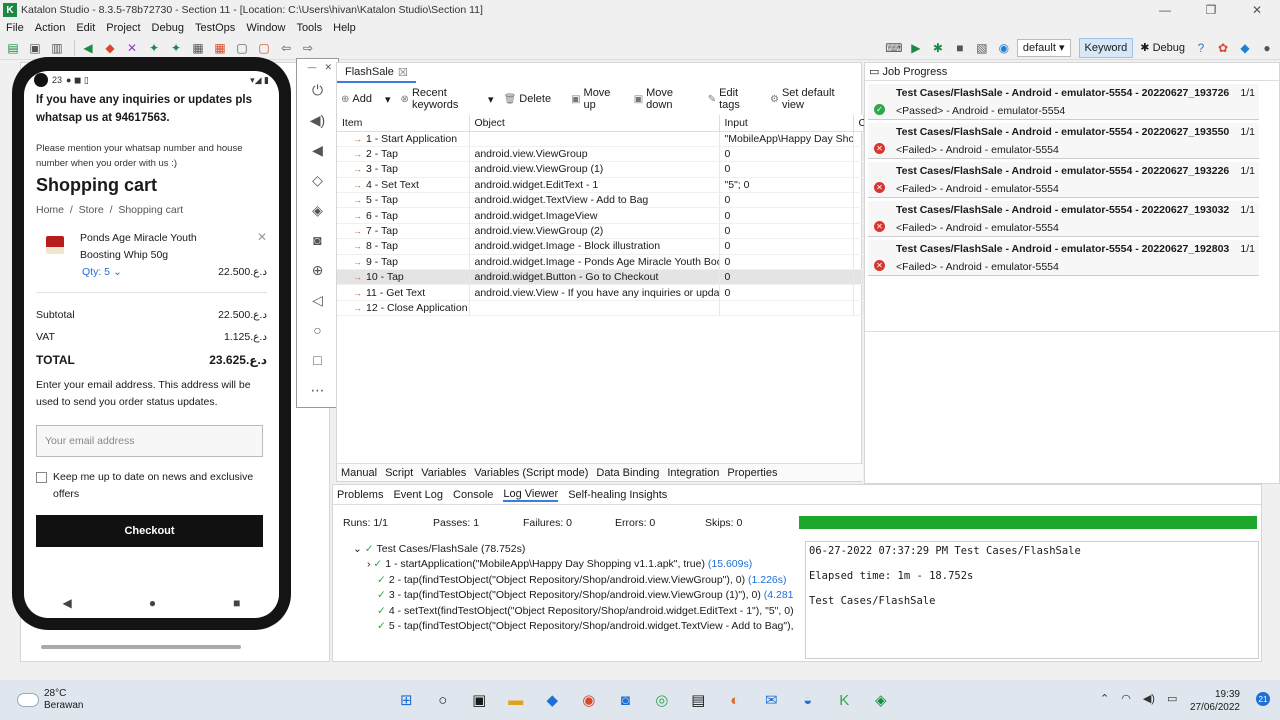 This screenshot has height=720, width=1280. Describe the element at coordinates (154, 48) in the screenshot. I see `spy-web-icon: ✦` at that location.